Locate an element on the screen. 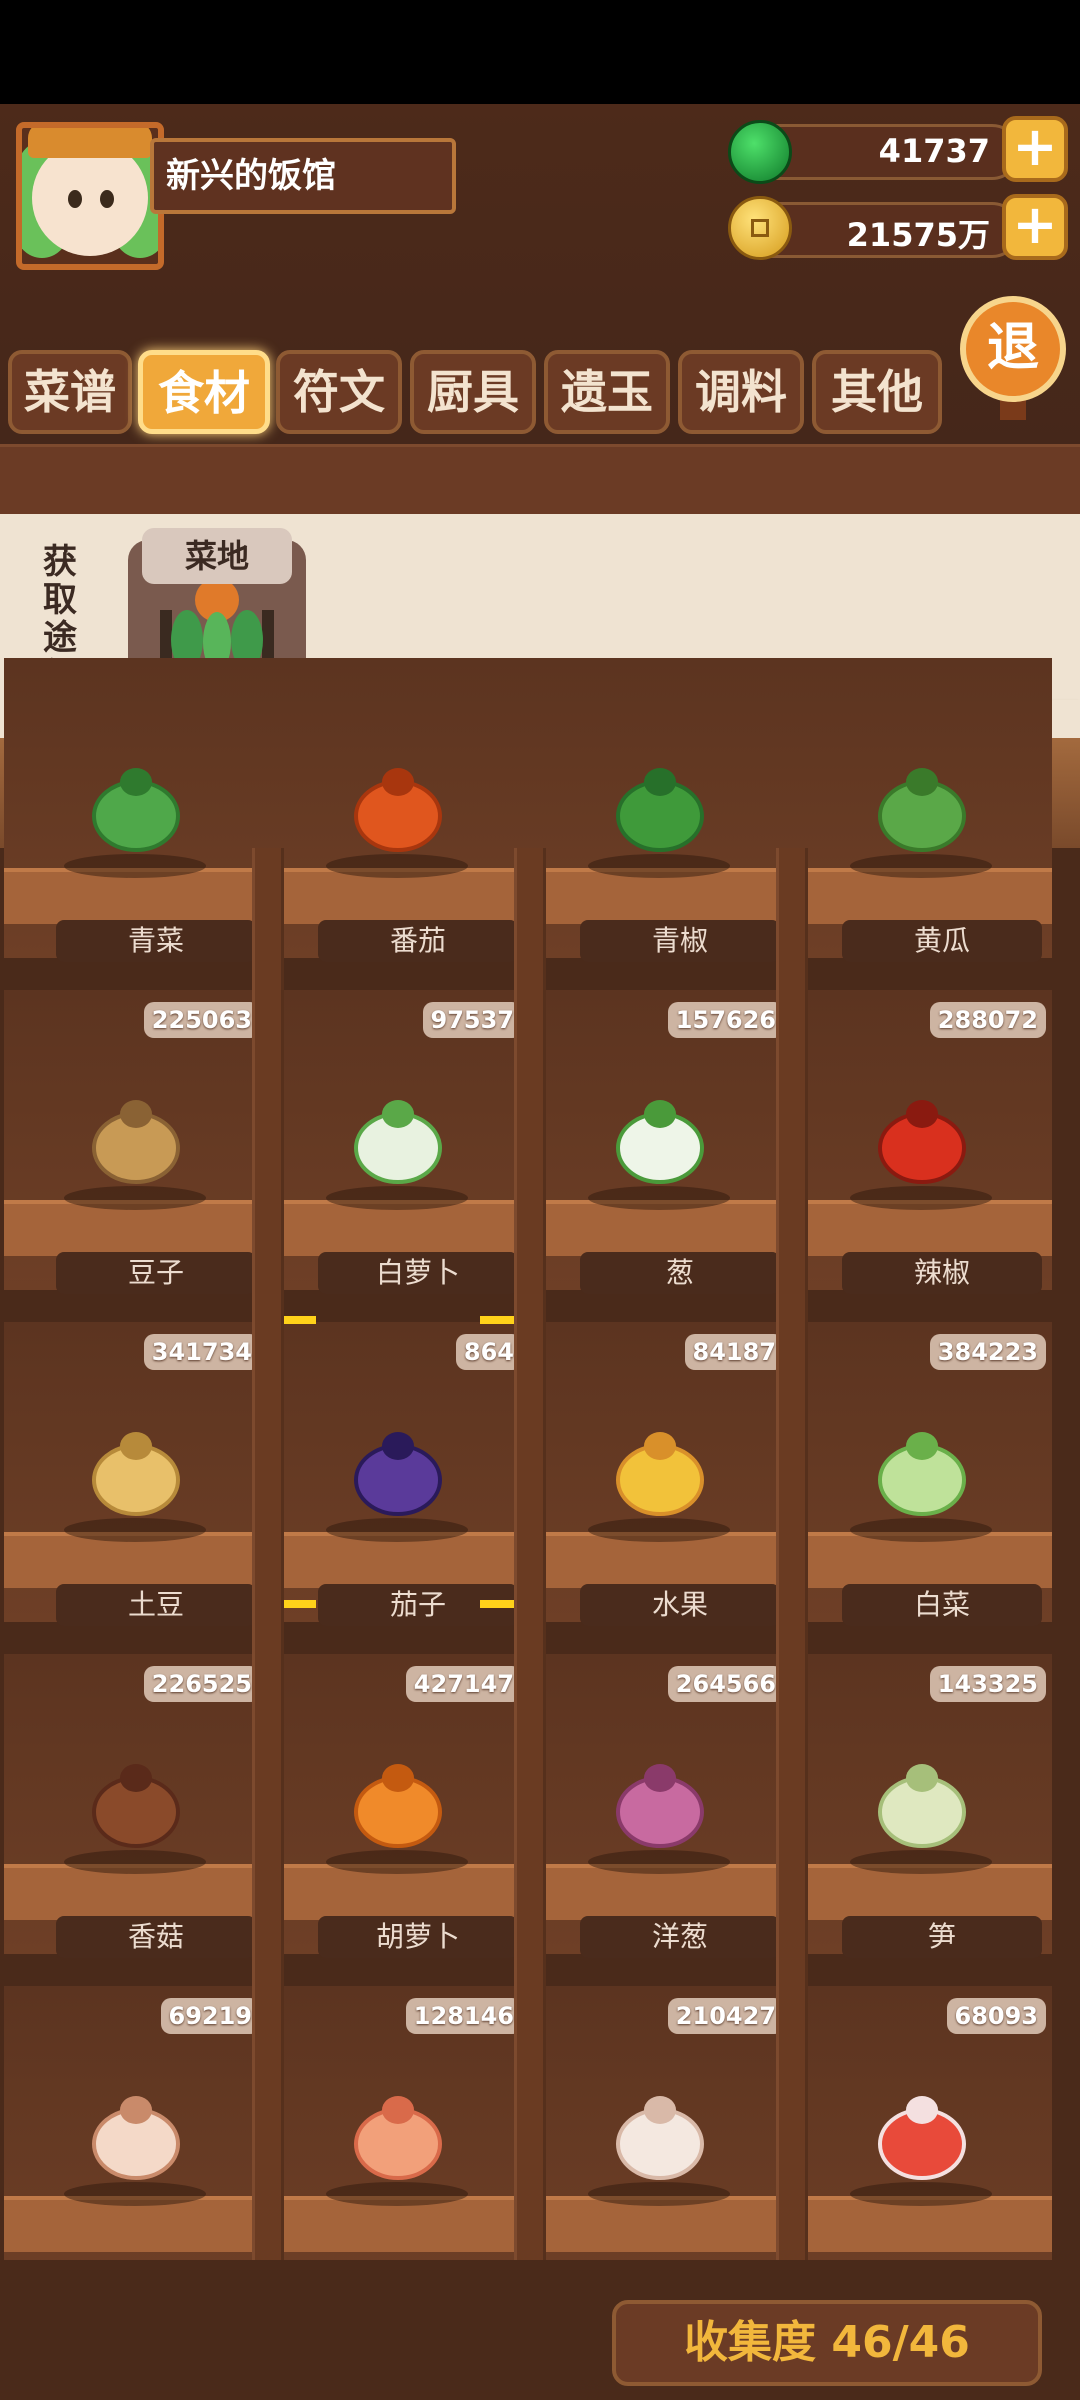  ingredient-label: 水果 is located at coordinates (680, 1605).